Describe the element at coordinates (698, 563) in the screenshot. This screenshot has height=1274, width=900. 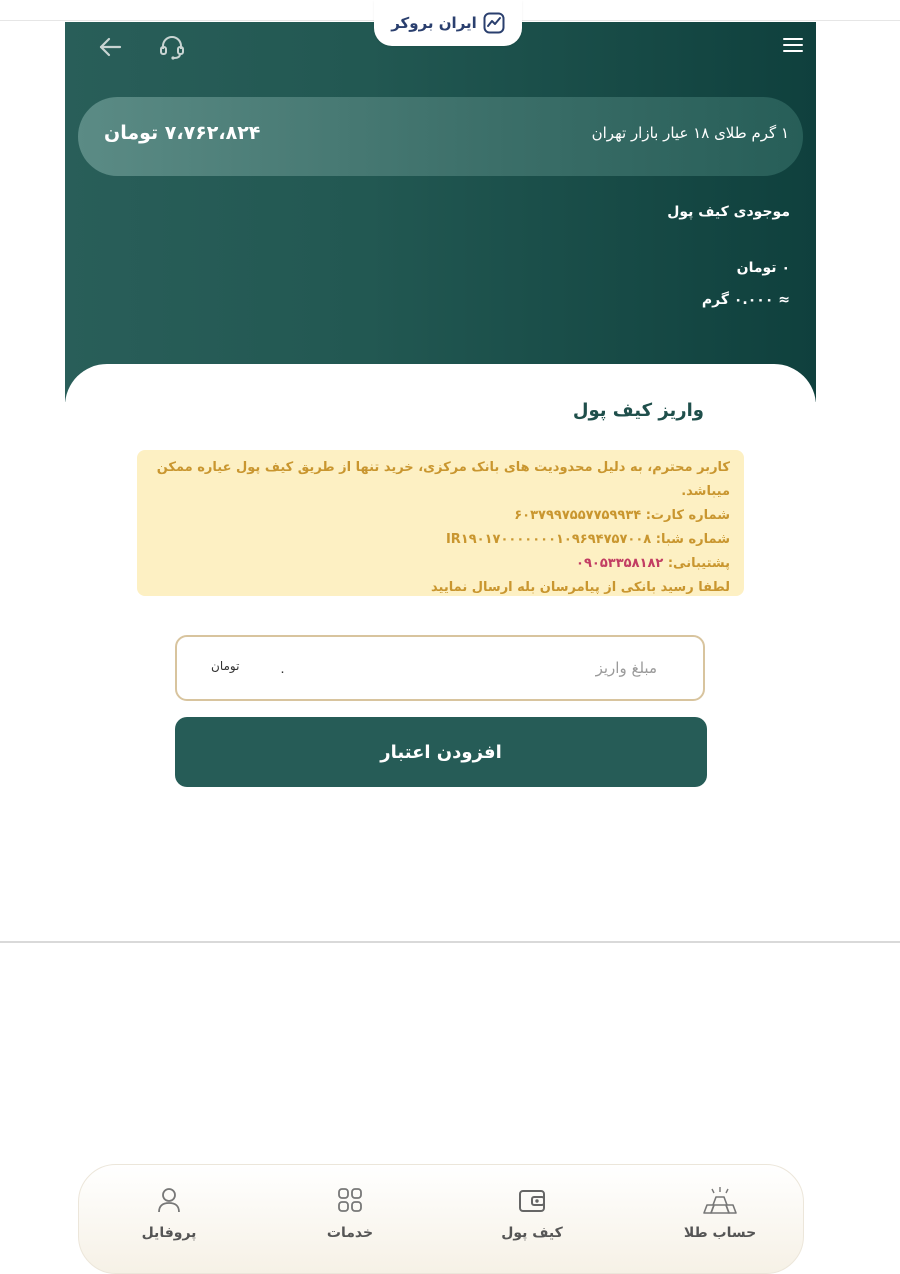
I see `support-phone-label: پشتیبانی:` at that location.